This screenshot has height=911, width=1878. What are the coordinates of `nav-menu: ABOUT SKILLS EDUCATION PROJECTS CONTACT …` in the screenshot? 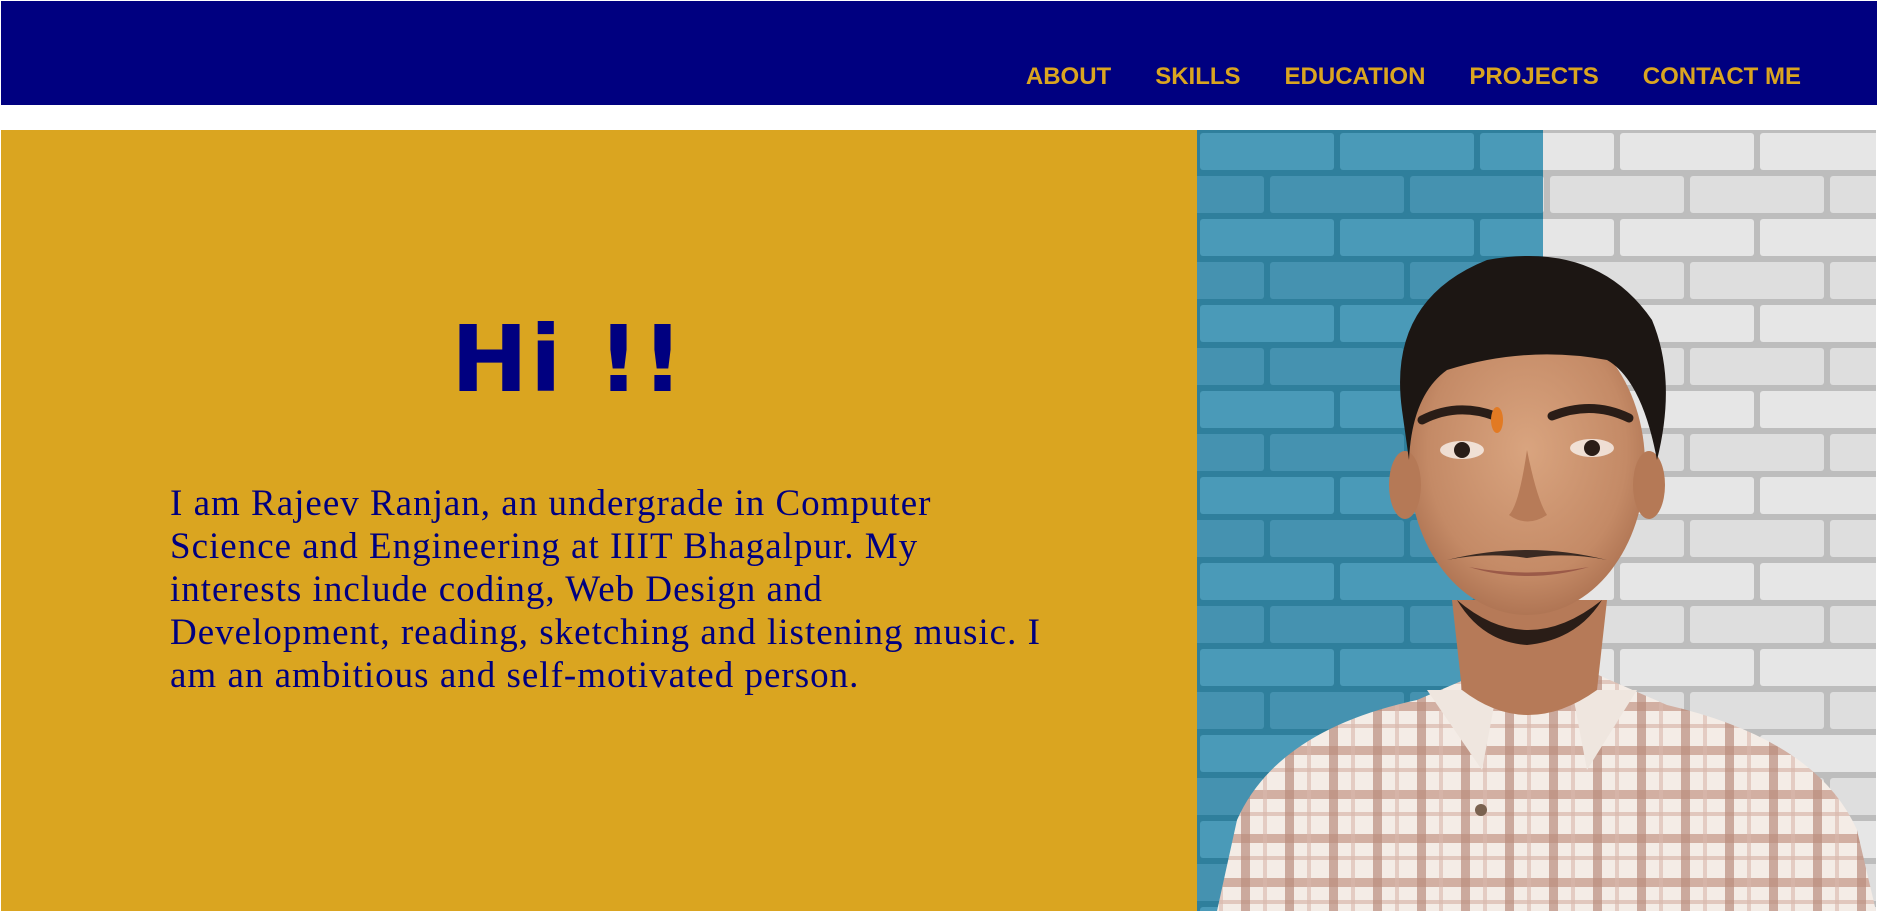 It's located at (1391, 77).